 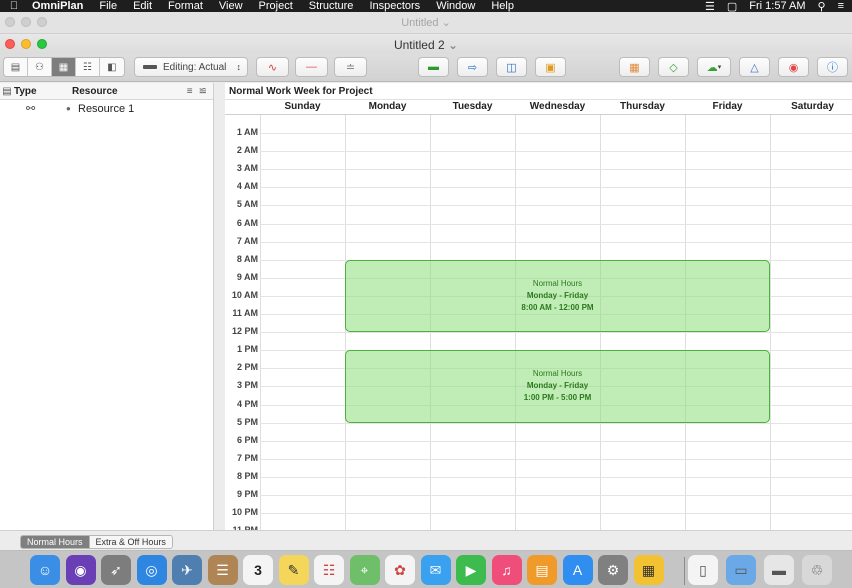 What do you see at coordinates (426, 23) in the screenshot?
I see `background-window-titlebar: Untitled ⌄` at bounding box center [426, 23].